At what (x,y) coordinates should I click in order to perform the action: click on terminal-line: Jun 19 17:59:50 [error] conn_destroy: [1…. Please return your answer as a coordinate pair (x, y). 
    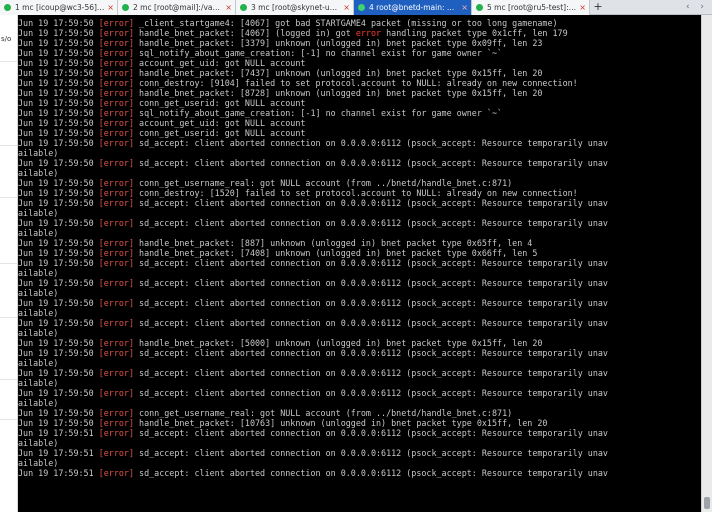
    Looking at the image, I should click on (359, 193).